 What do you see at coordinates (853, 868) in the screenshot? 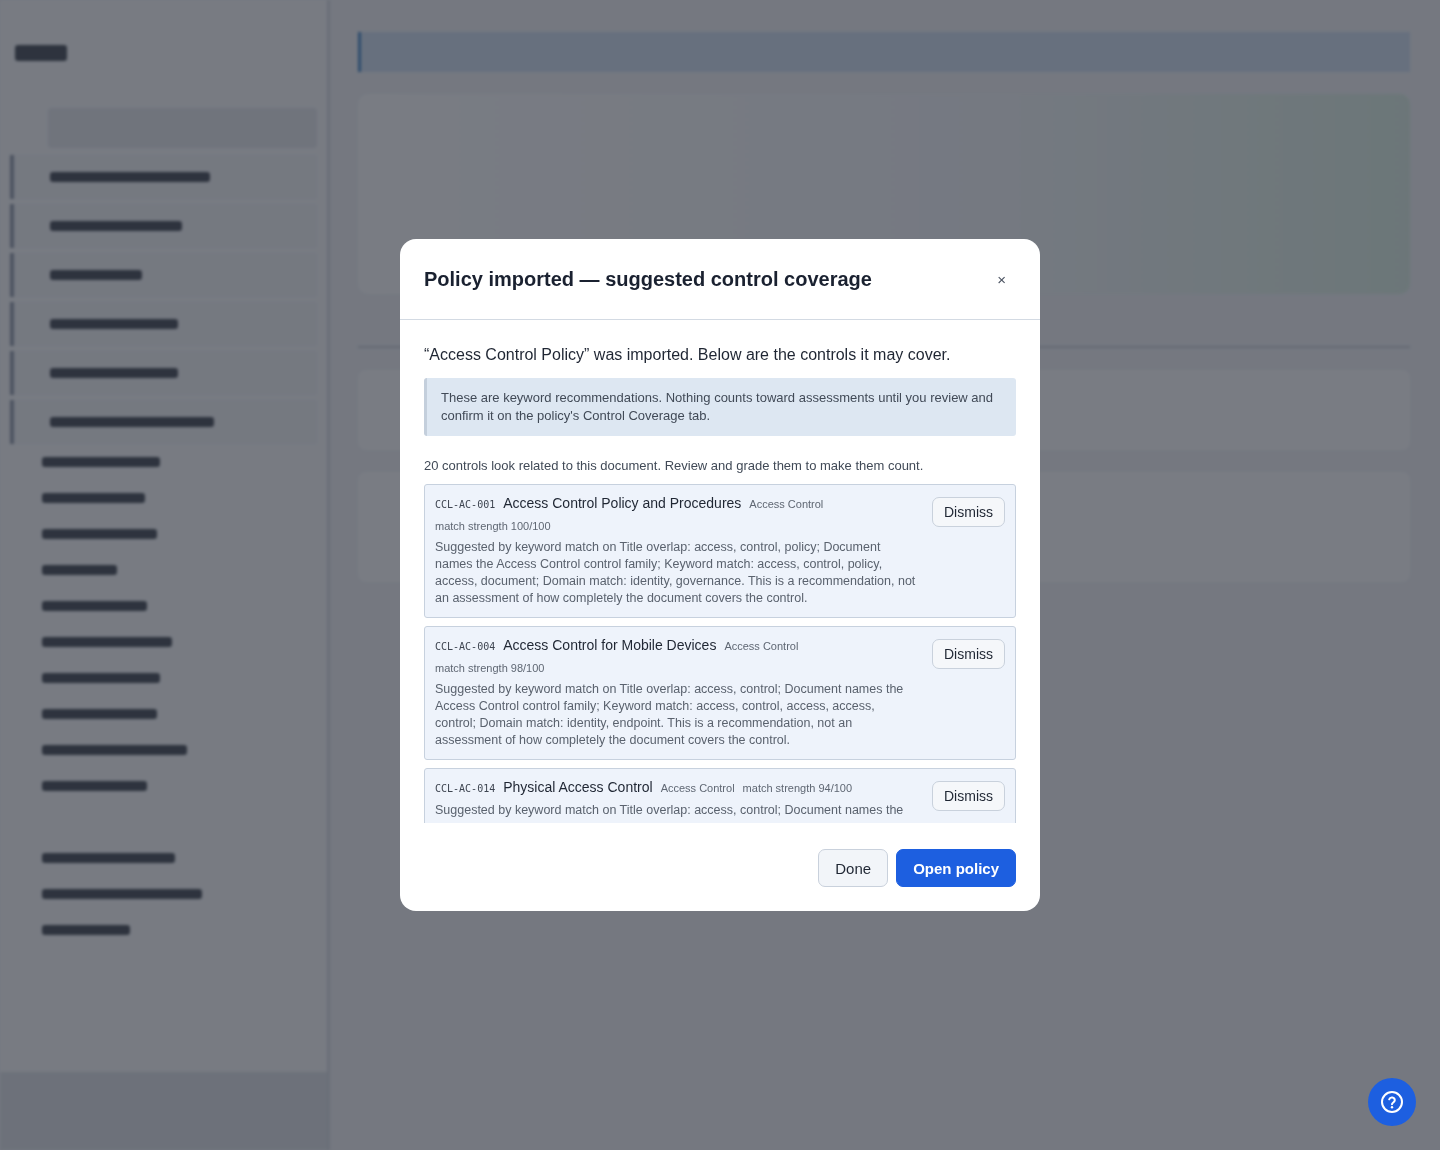
I see `done-button: Done` at bounding box center [853, 868].